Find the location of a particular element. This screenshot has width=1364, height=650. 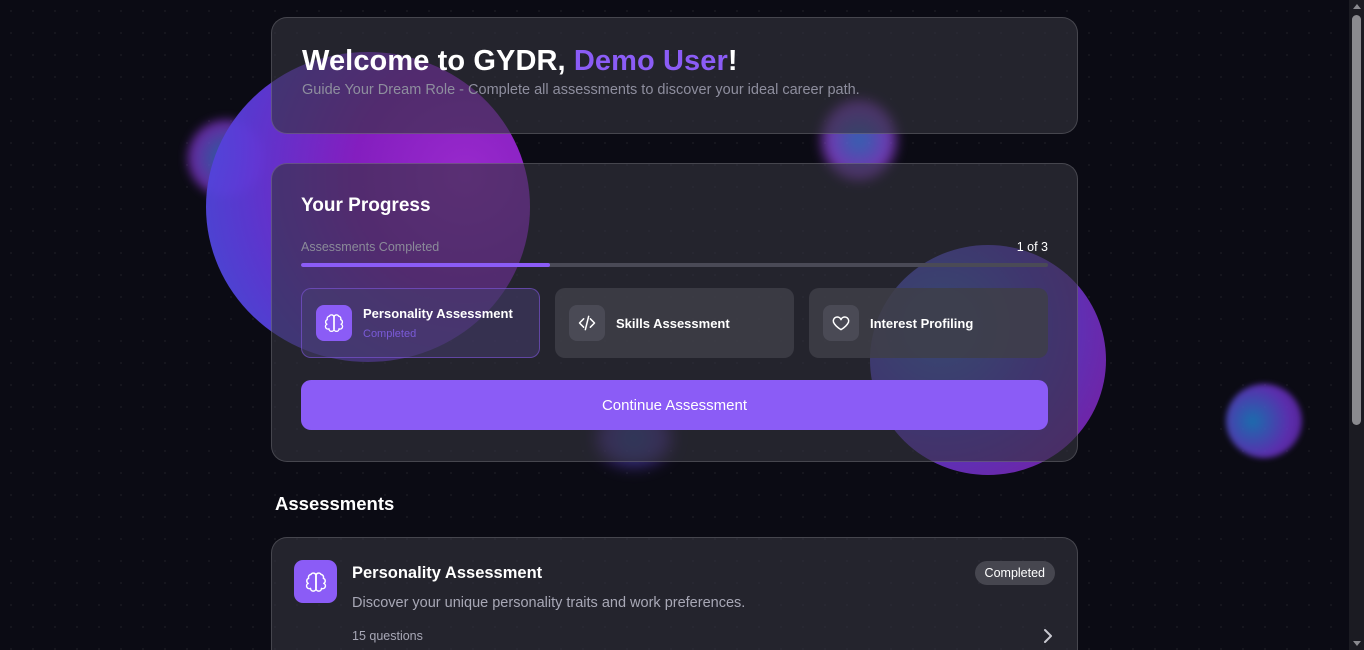

step-skills-assessment: Skills Assessment is located at coordinates (674, 323).